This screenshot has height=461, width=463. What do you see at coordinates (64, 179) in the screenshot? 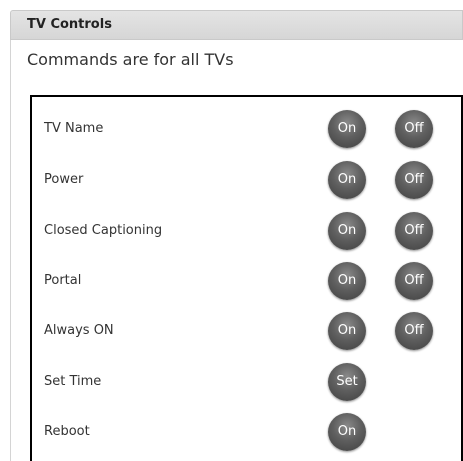
I see `row-label: Power` at bounding box center [64, 179].